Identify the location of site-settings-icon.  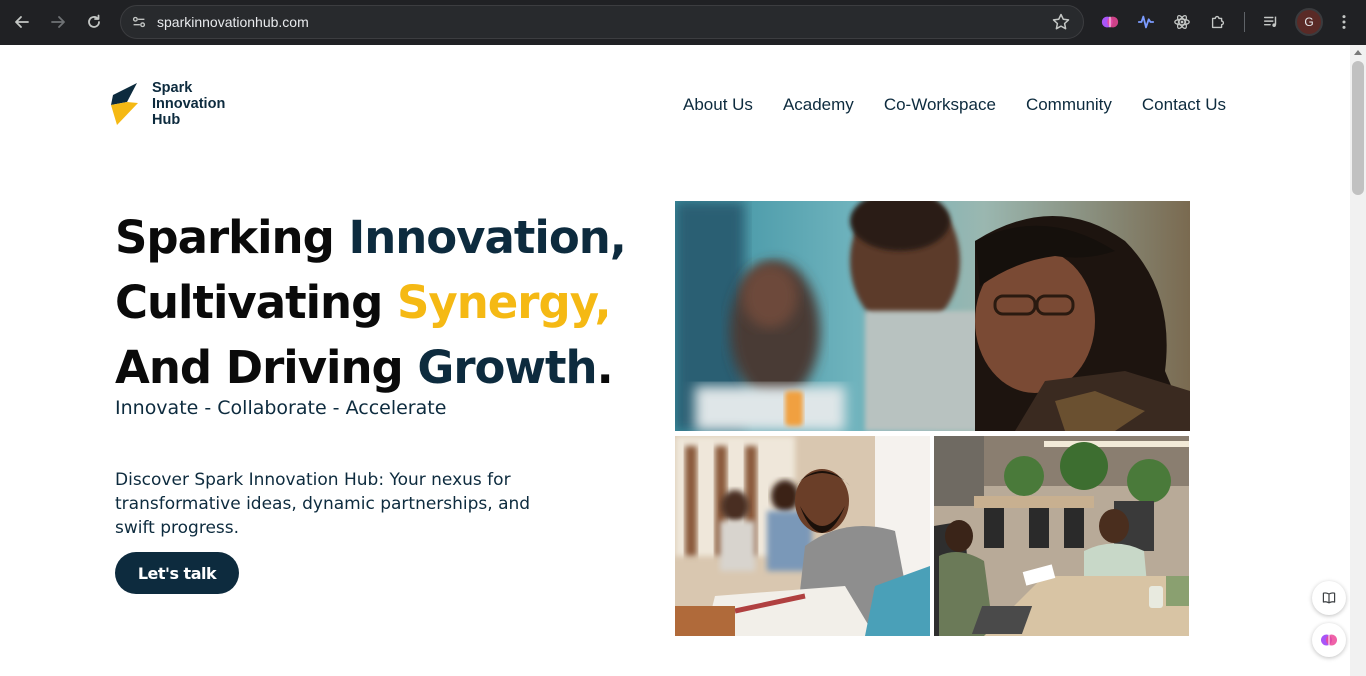
(139, 22).